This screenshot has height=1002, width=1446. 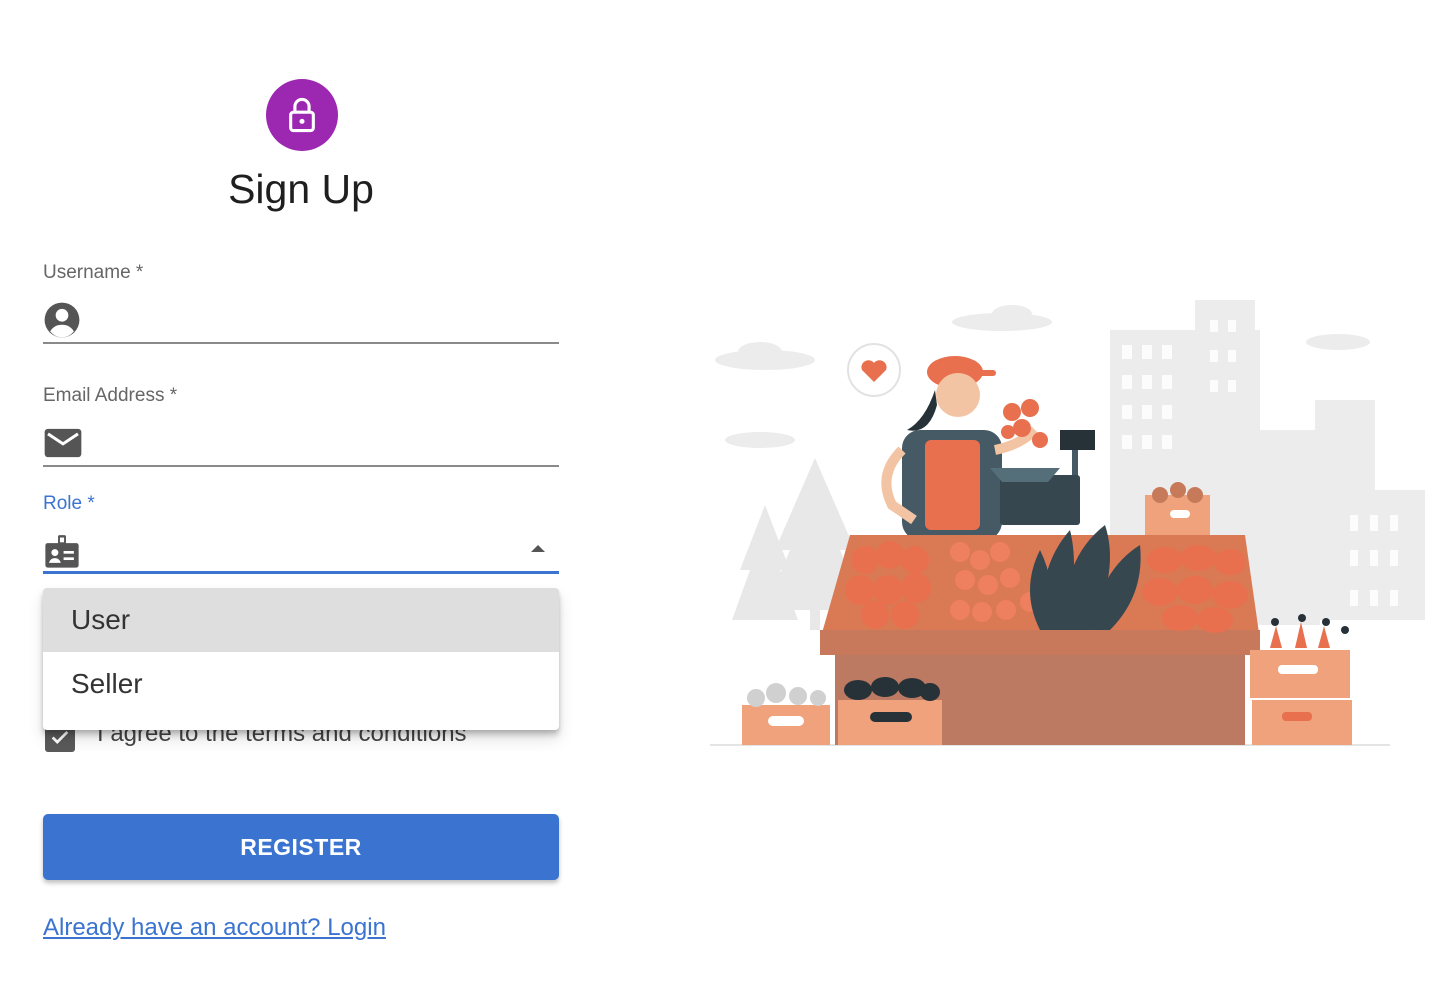 I want to click on role-dropdown-menu: User Seller, so click(x=301, y=659).